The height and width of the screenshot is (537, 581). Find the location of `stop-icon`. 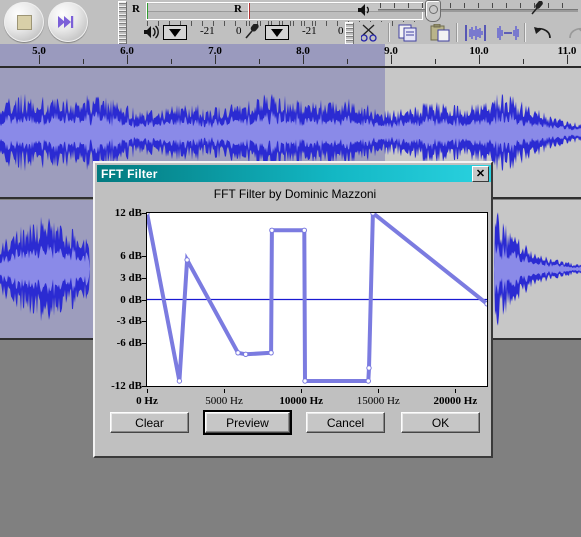

stop-icon is located at coordinates (24, 22).